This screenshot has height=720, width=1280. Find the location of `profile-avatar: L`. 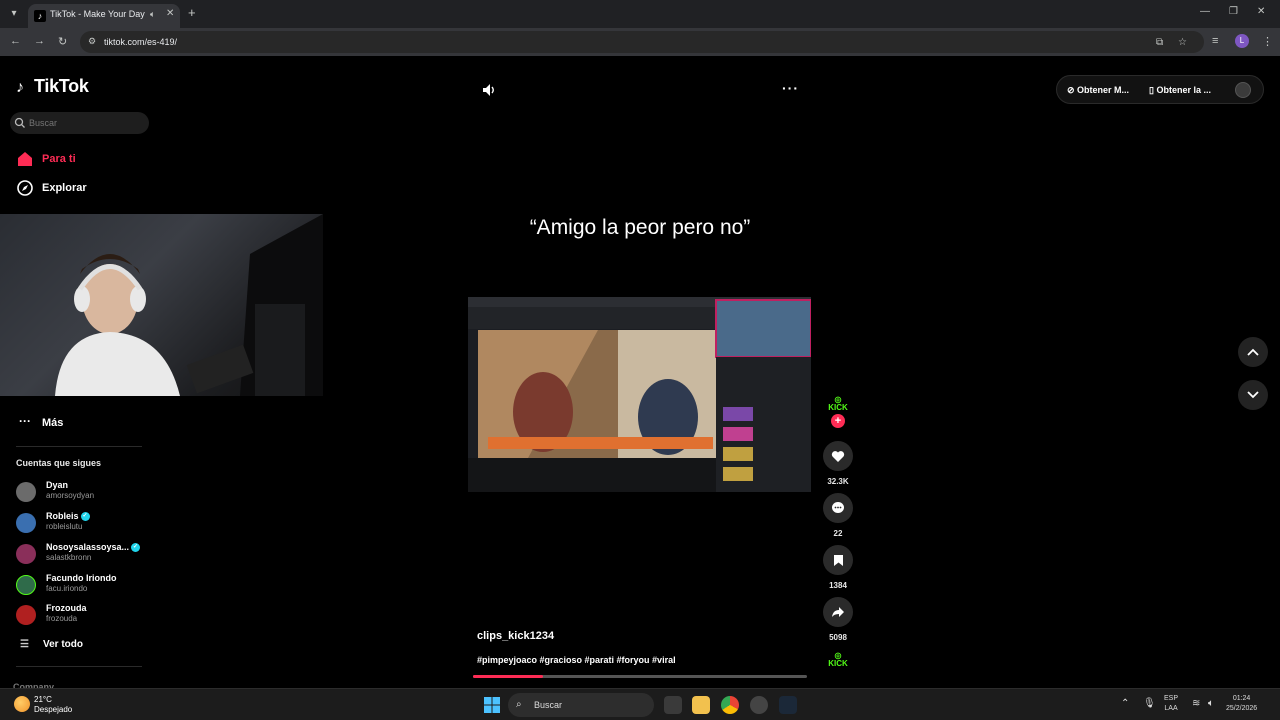

profile-avatar: L is located at coordinates (1242, 41).